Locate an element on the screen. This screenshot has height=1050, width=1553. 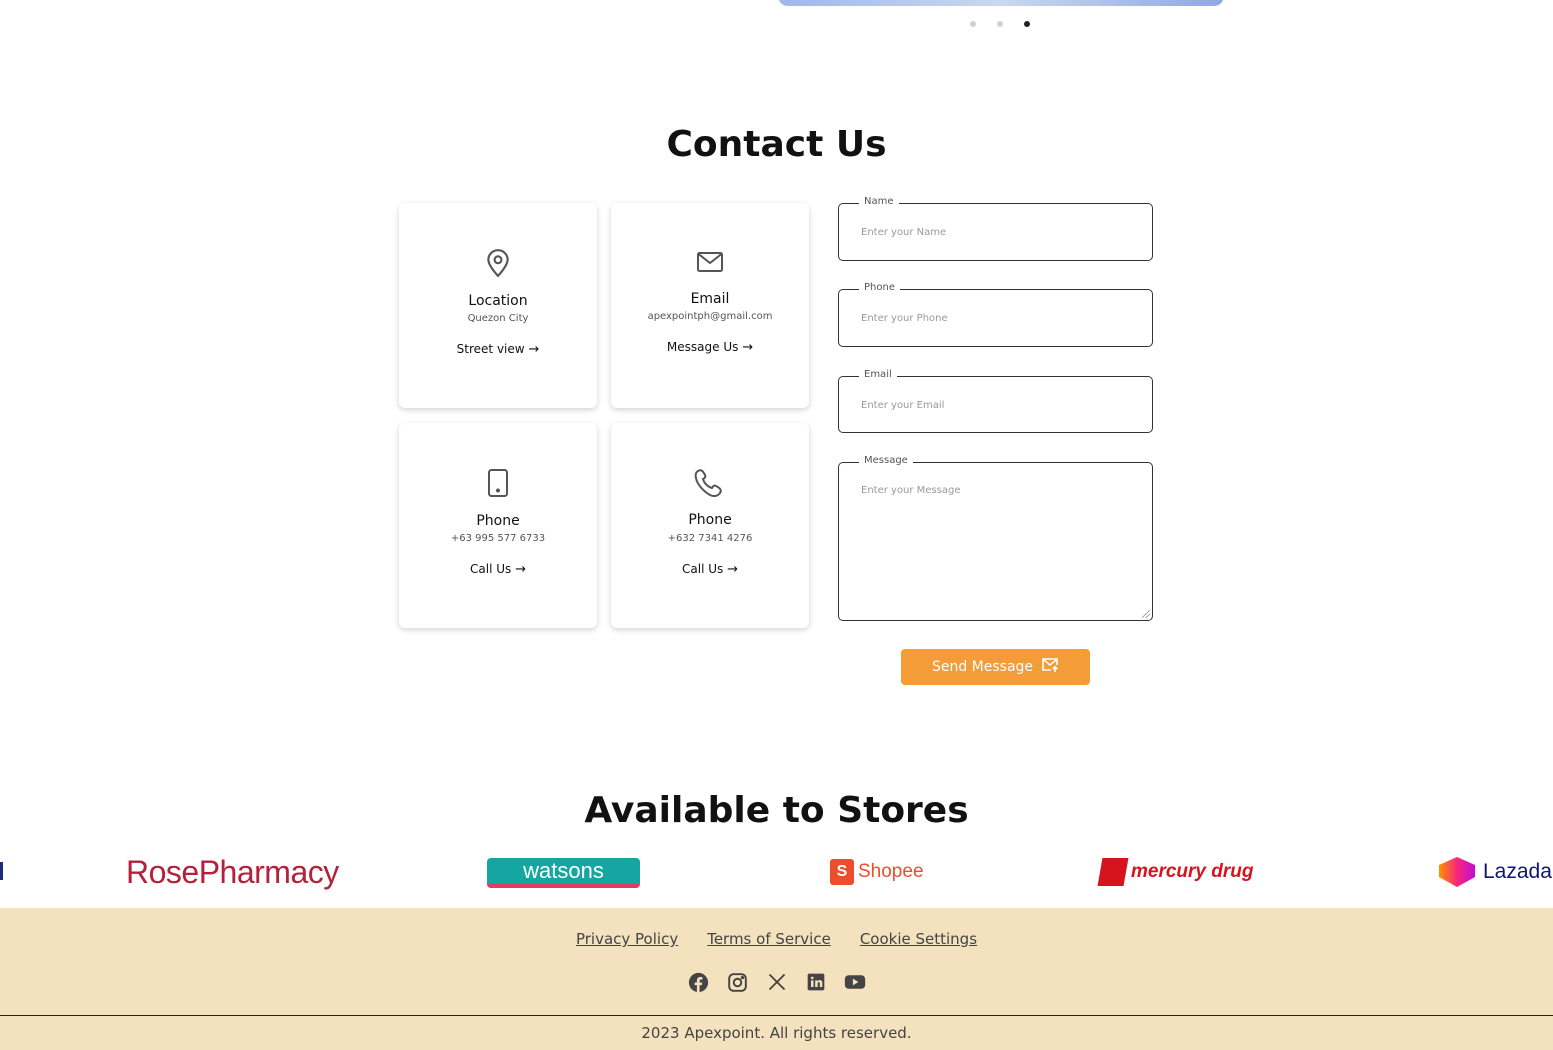
social-links is located at coordinates (776, 982).